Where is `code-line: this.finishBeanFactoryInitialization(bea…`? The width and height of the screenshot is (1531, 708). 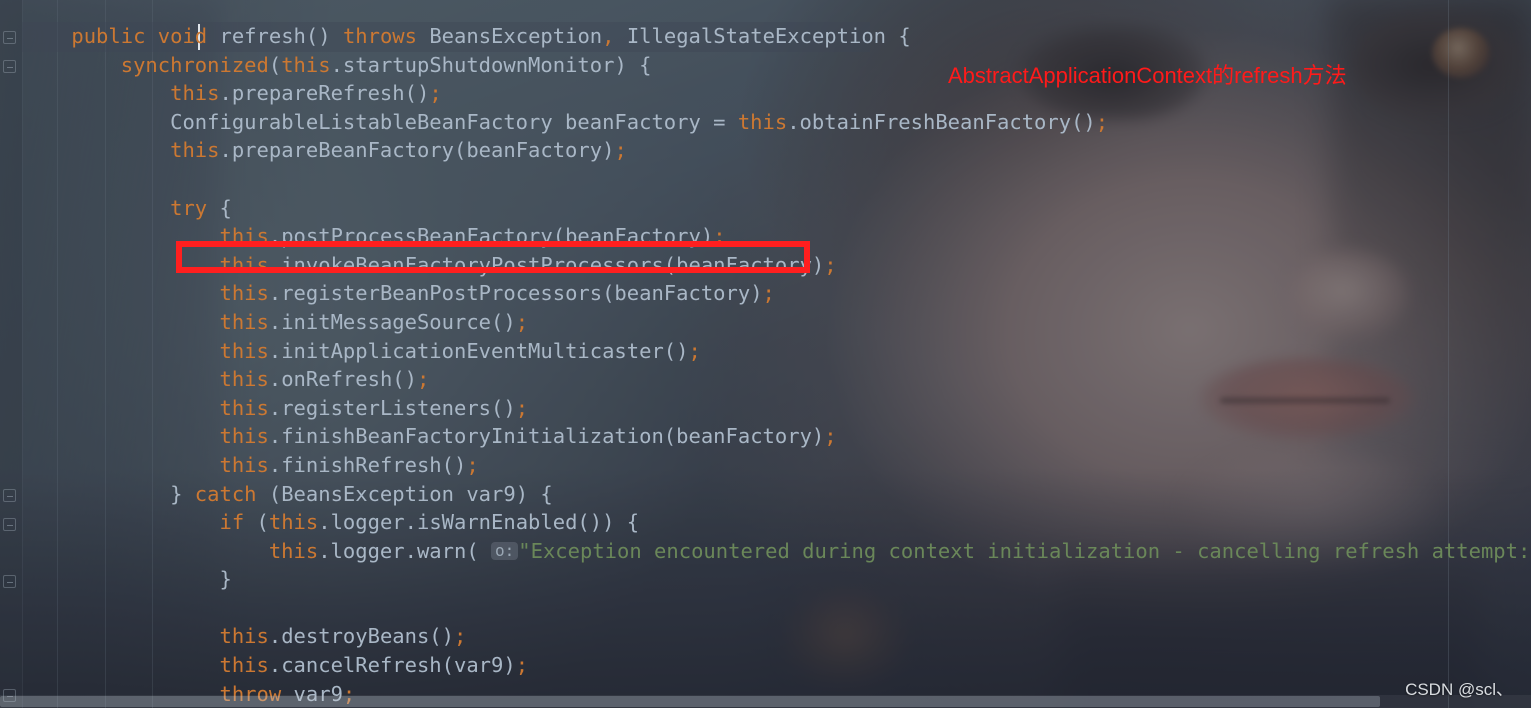
code-line: this.finishBeanFactoryInitialization(bea… is located at coordinates (765, 436).